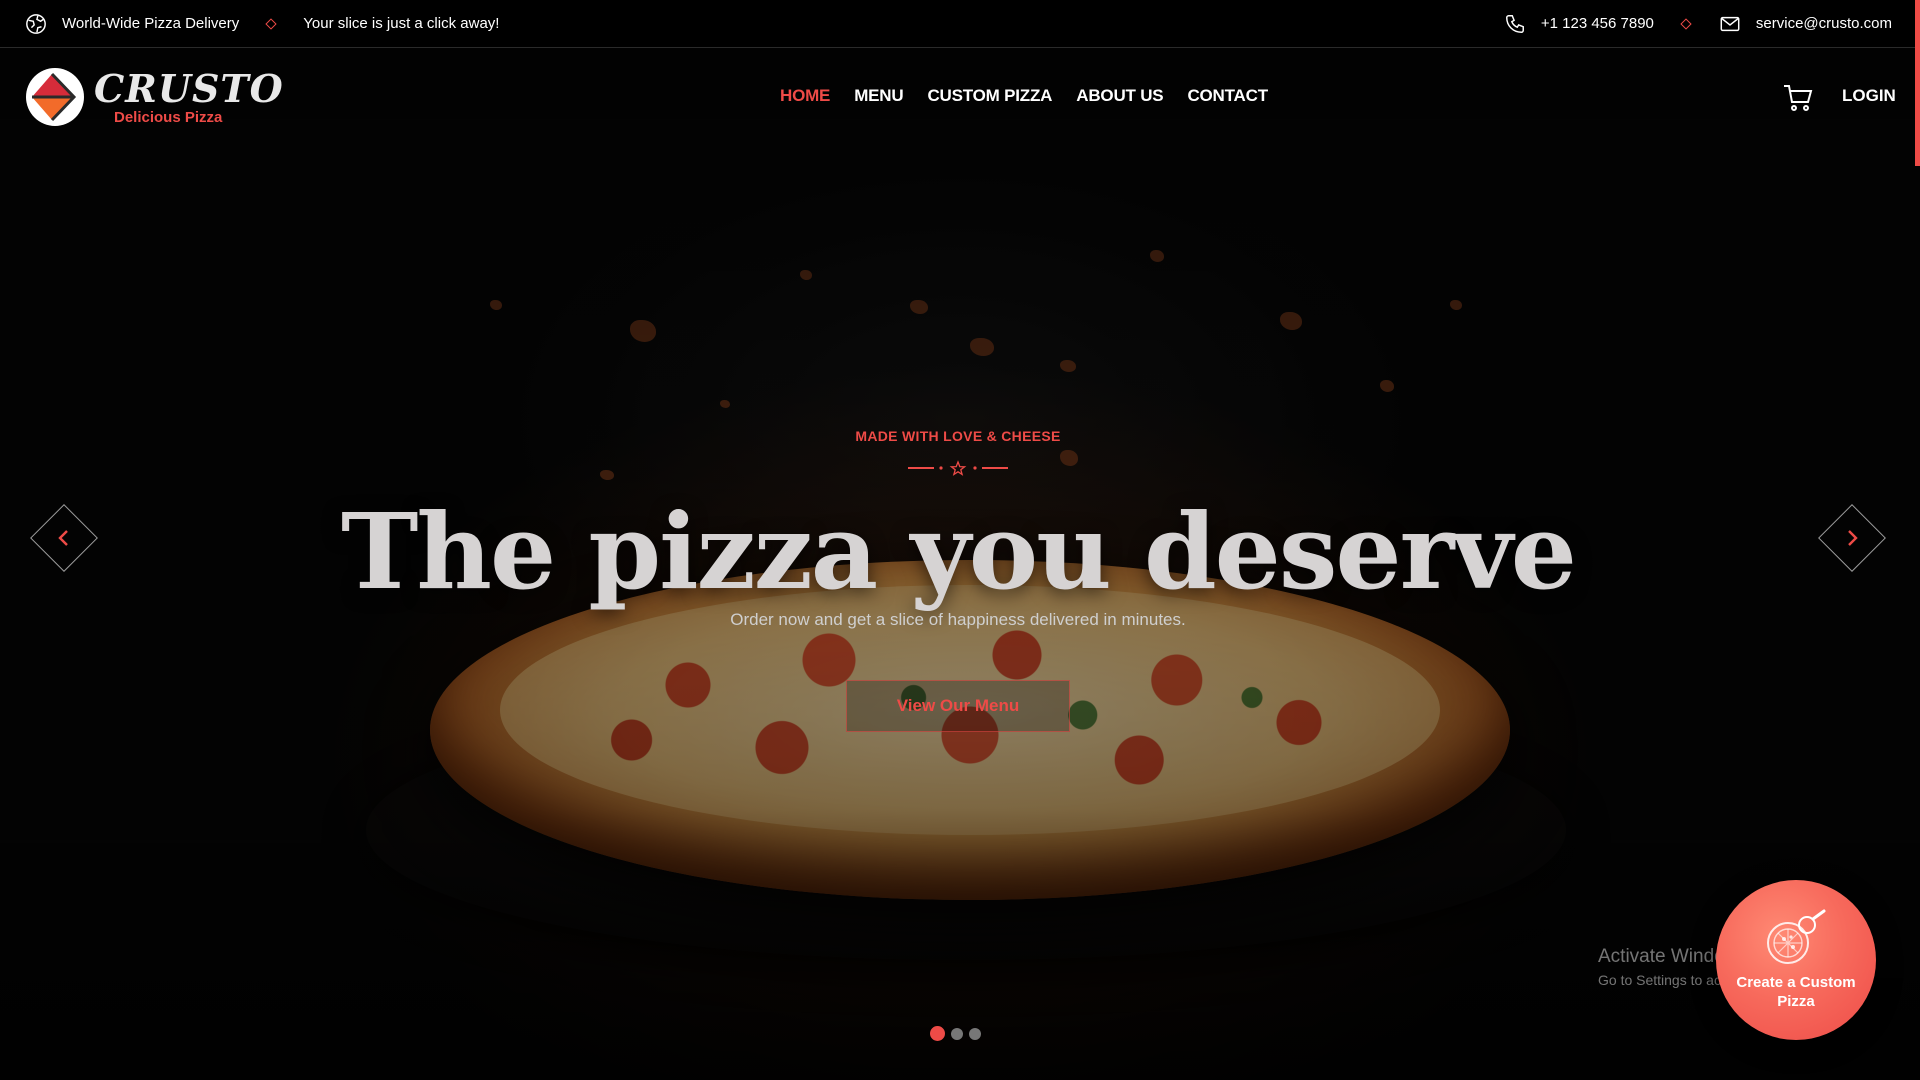 This screenshot has height=1080, width=1920. Describe the element at coordinates (1869, 96) in the screenshot. I see `login-link: LOGIN` at that location.